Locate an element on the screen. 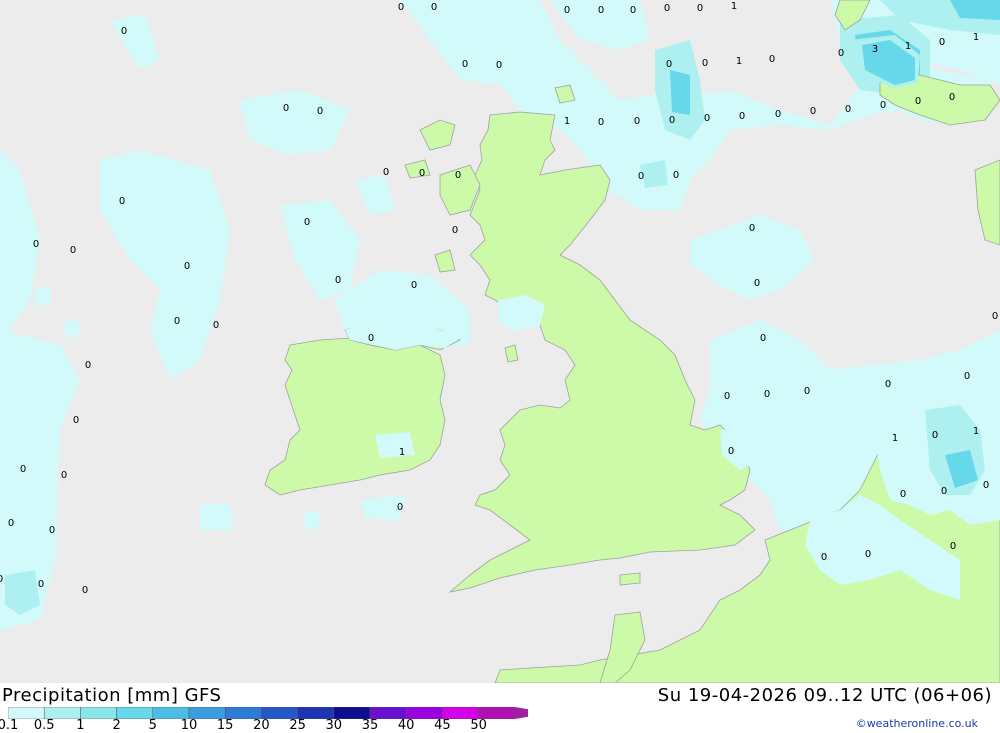 This screenshot has width=1000, height=733. legend-tick-label: 0.5 is located at coordinates (44, 725).